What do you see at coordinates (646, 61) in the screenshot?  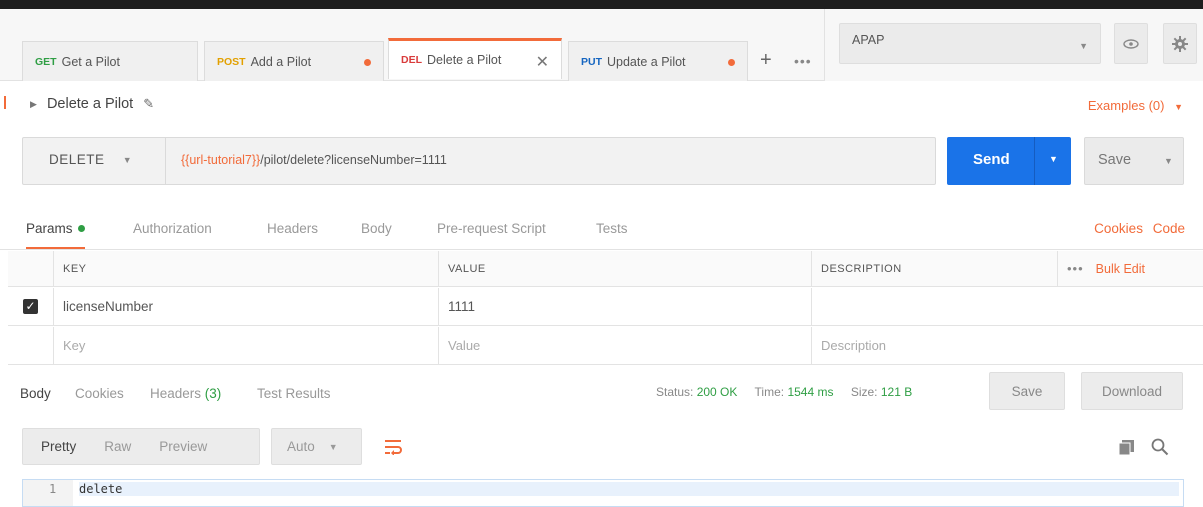 I see `tab-label: Update a Pilot` at bounding box center [646, 61].